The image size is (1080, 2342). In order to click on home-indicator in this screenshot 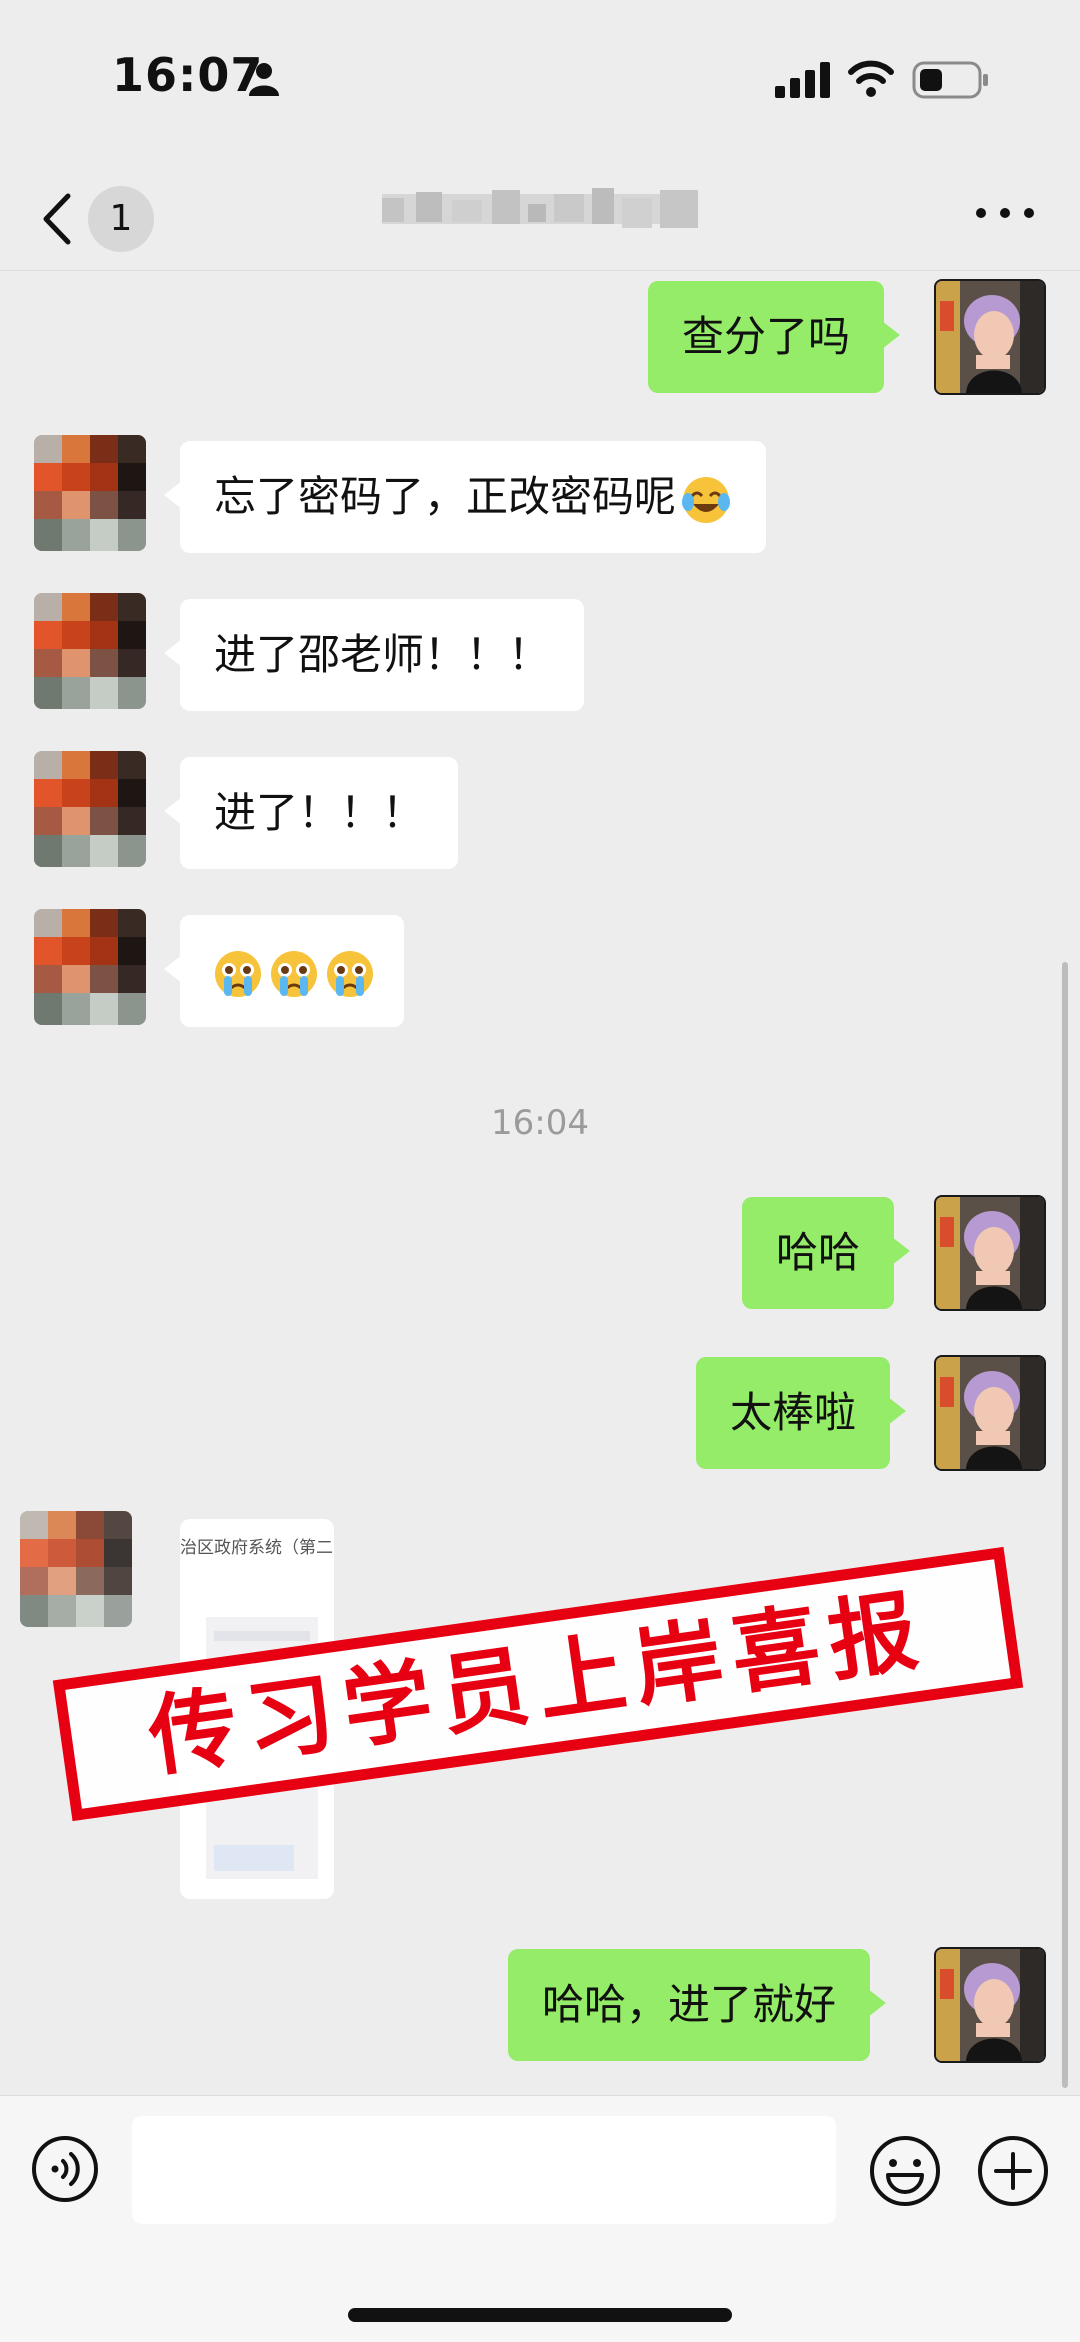, I will do `click(540, 2315)`.